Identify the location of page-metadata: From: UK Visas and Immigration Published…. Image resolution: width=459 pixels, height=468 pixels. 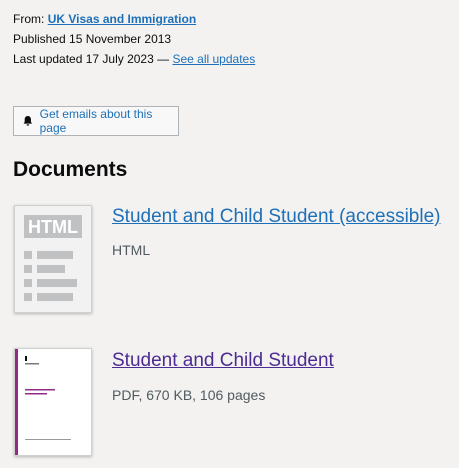
(134, 39).